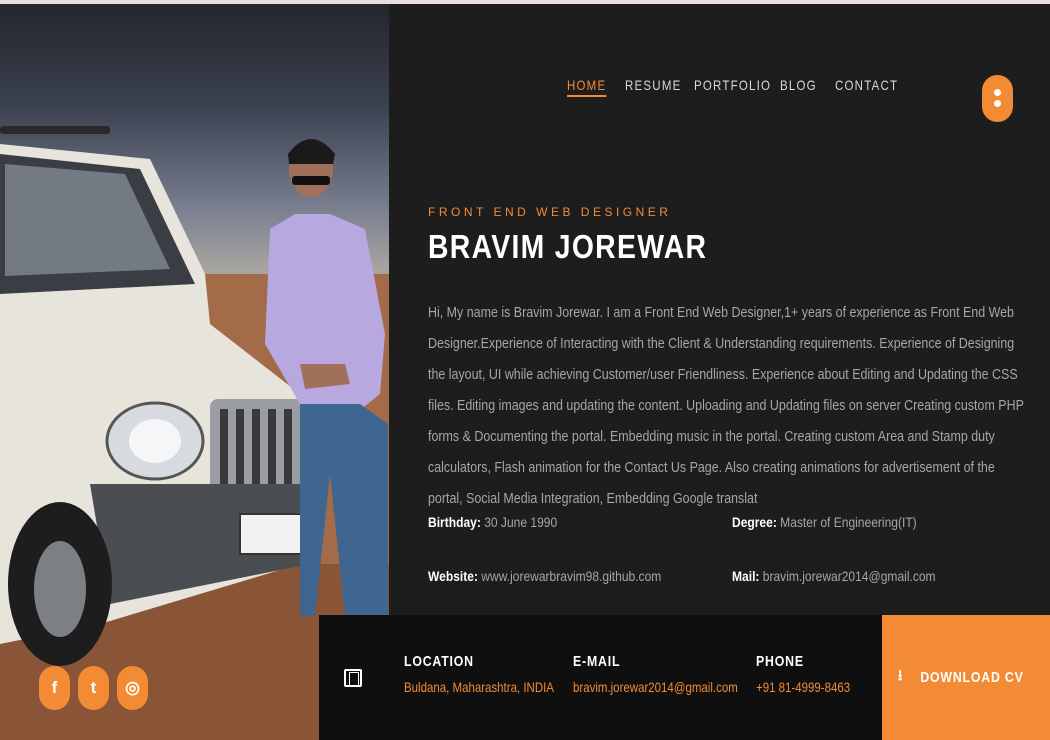  I want to click on download-cv-button: ⭳ DOWNLOAD CV, so click(966, 677).